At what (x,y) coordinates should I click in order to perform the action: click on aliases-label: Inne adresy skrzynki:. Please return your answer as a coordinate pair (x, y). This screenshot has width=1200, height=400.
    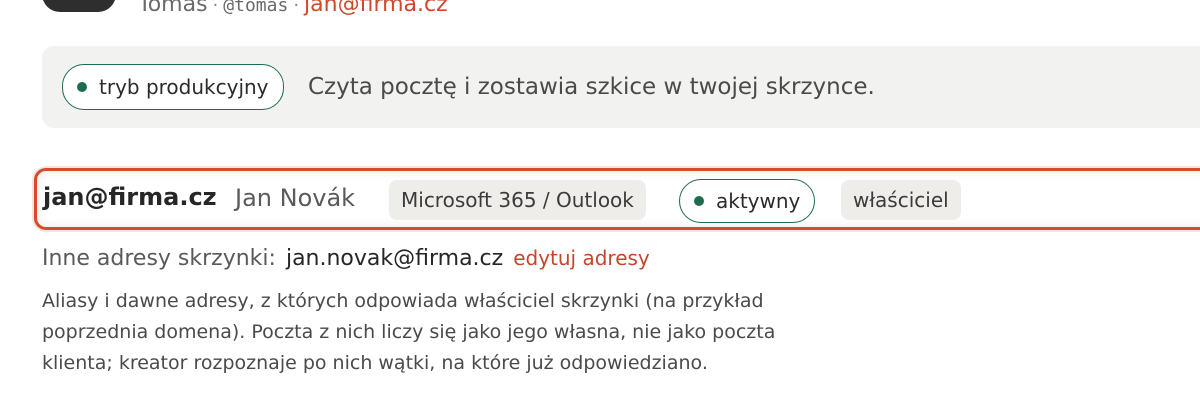
    Looking at the image, I should click on (159, 258).